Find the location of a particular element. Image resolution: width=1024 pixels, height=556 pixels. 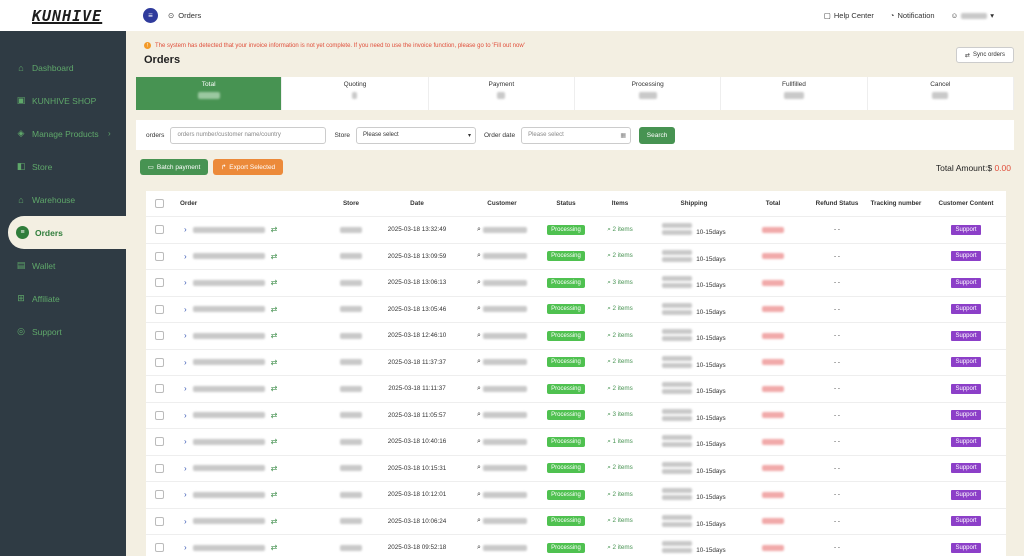

order-date-picker: Please select ▦ is located at coordinates (576, 135).